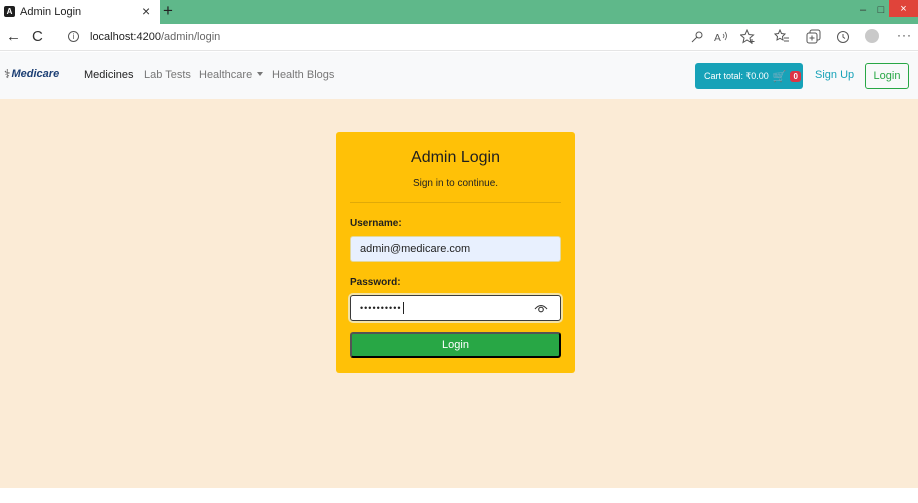 The height and width of the screenshot is (503, 918). Describe the element at coordinates (779, 76) in the screenshot. I see `cart-icon: 🛒` at that location.